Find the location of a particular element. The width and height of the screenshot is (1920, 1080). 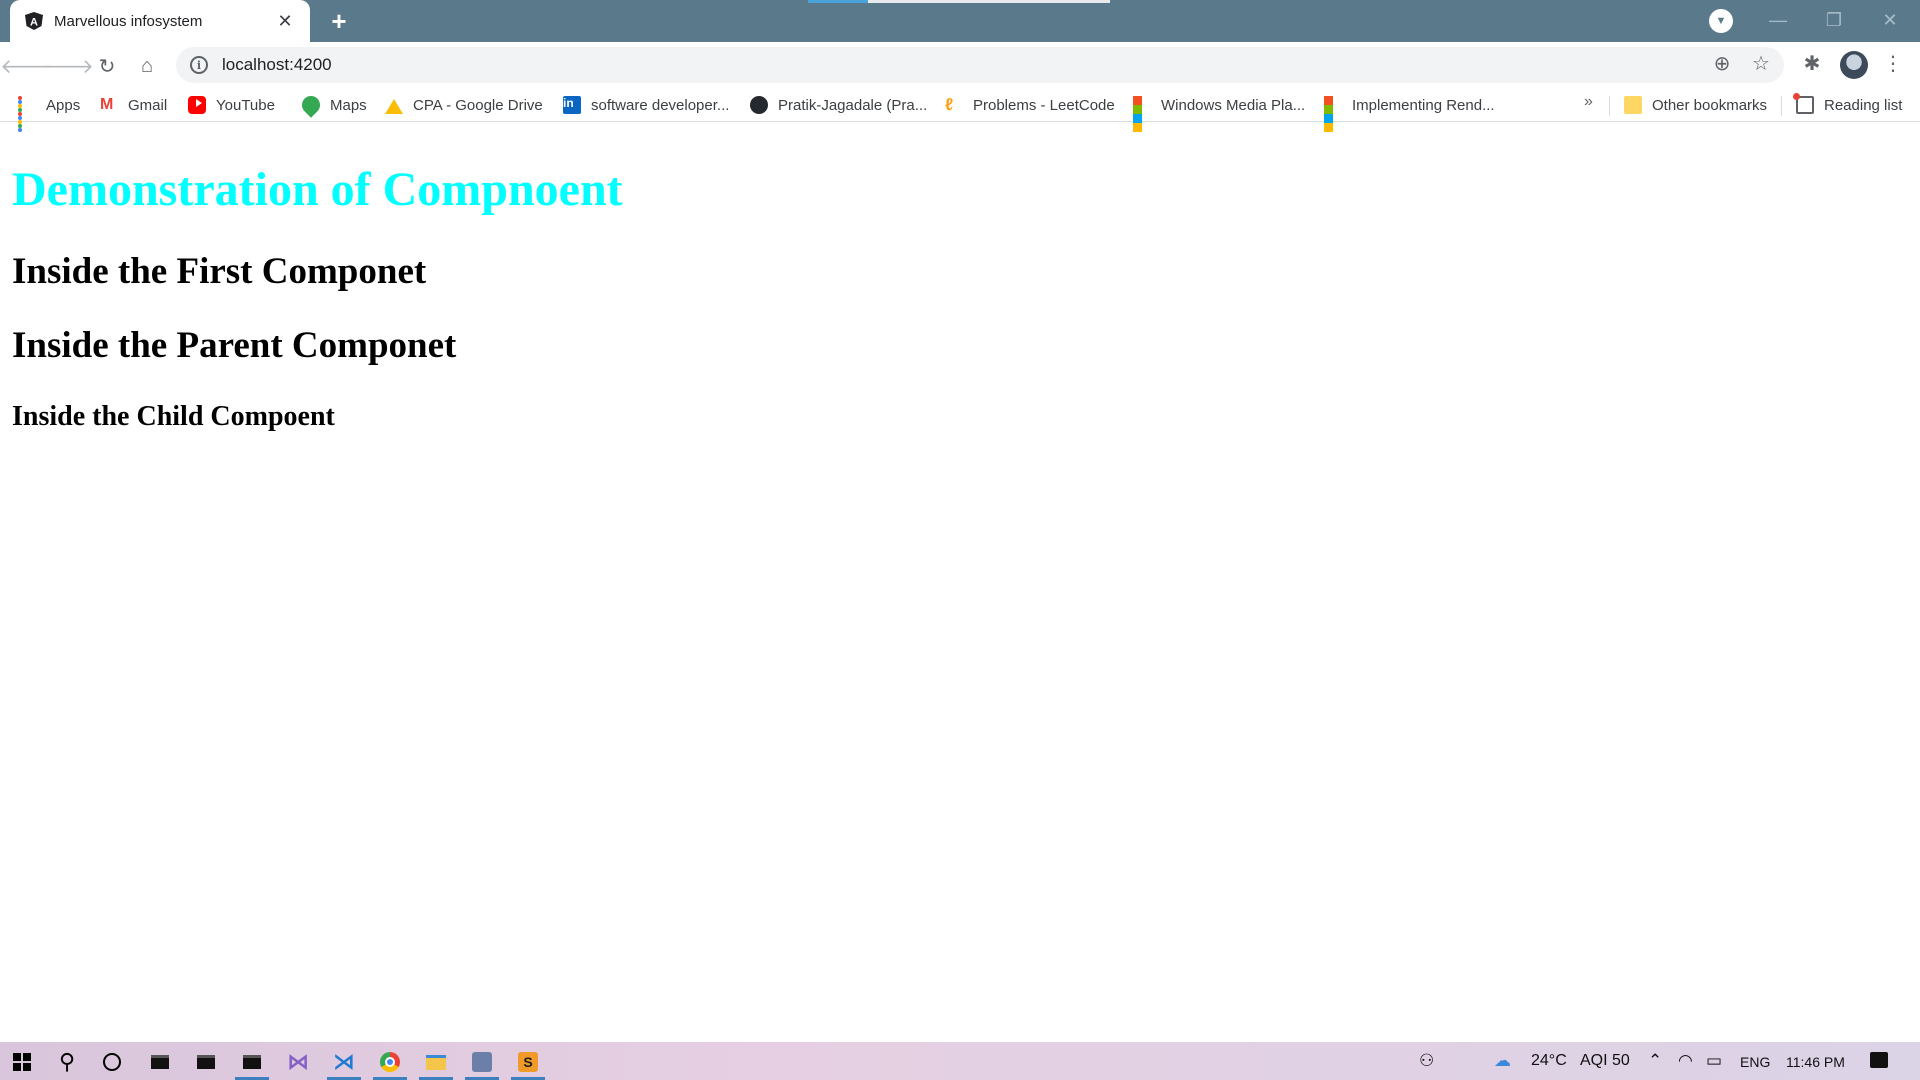

reading-list-button: Reading list is located at coordinates (1848, 105).